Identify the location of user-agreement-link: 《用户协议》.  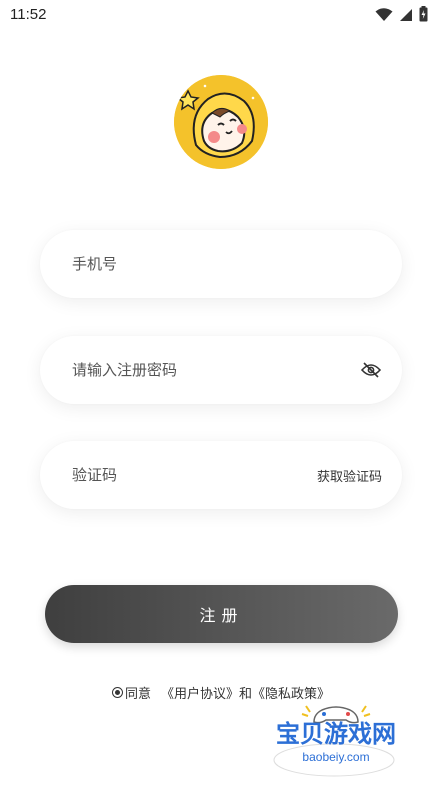
(200, 692).